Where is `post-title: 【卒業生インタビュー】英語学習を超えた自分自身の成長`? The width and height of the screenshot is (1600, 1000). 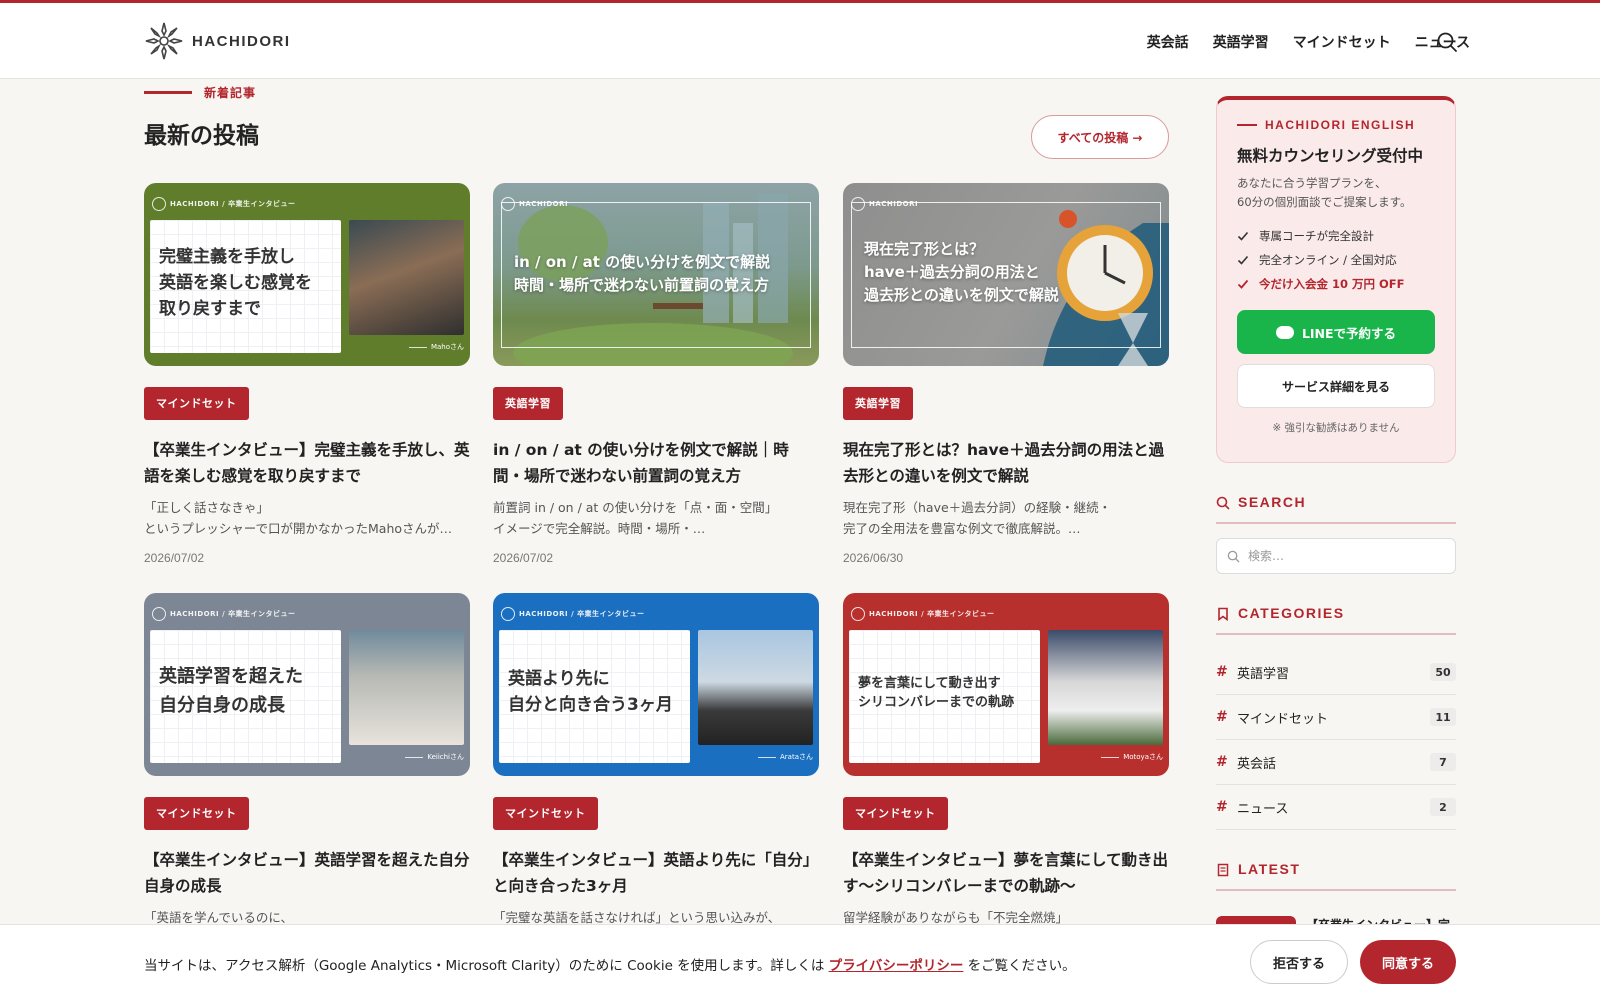
post-title: 【卒業生インタビュー】英語学習を超えた自分自身の成長 is located at coordinates (307, 873).